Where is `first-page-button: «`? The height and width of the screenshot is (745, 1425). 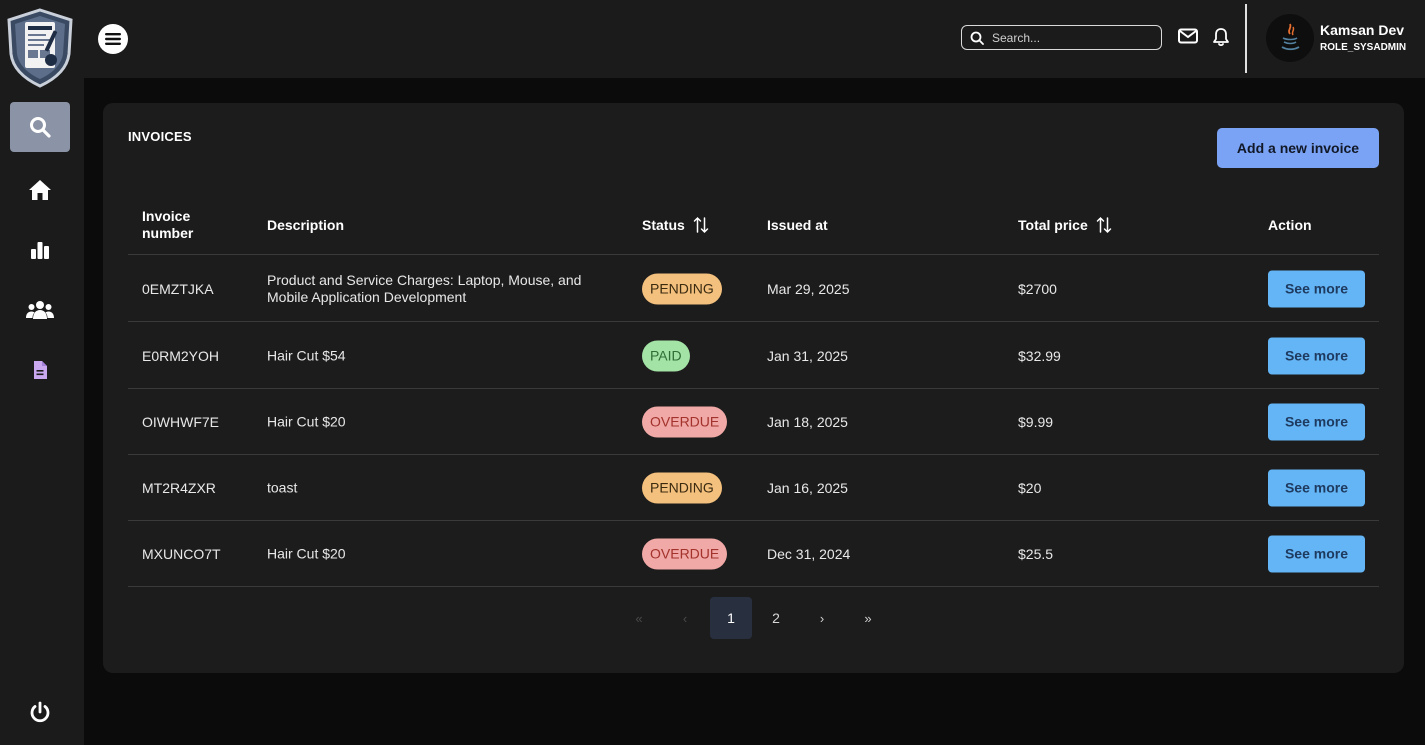 first-page-button: « is located at coordinates (639, 618).